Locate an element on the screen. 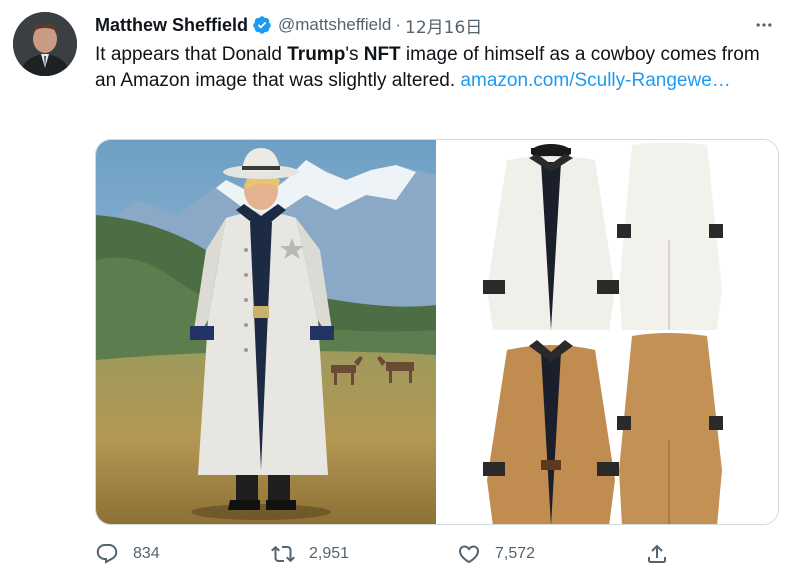 The width and height of the screenshot is (792, 581). reply-button: 834 is located at coordinates (127, 554).